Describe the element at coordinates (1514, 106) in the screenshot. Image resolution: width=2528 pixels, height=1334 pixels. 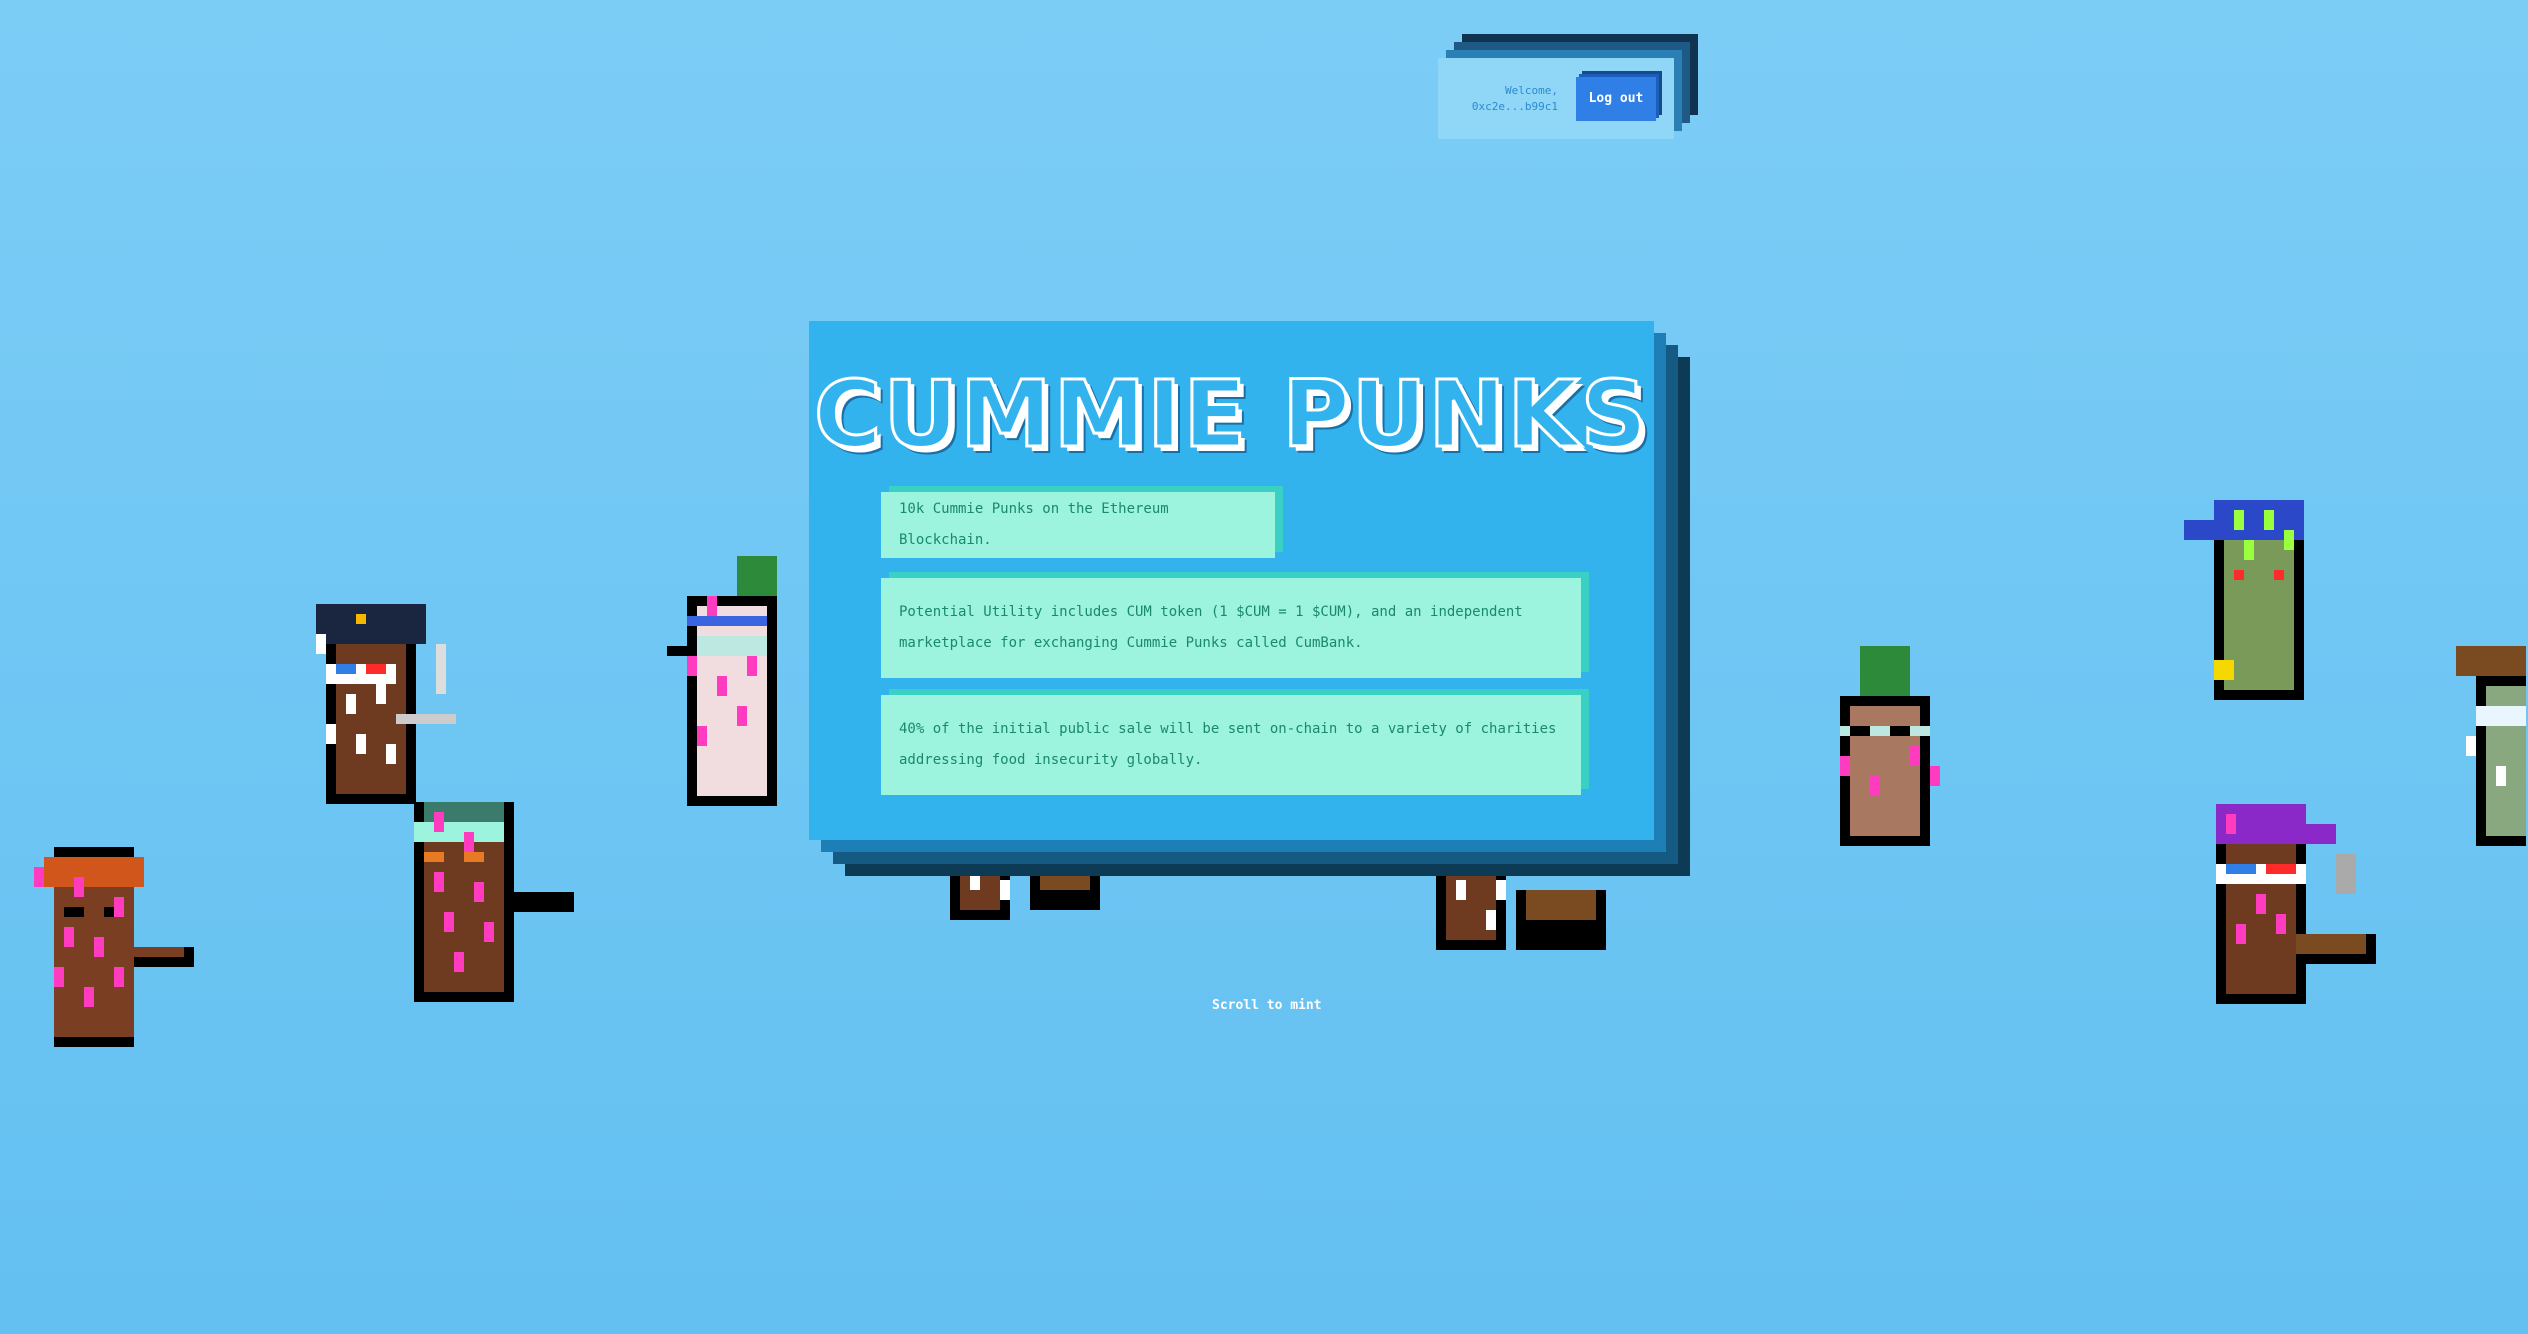
I see `wallet-address: 0xc2e...b99c1` at that location.